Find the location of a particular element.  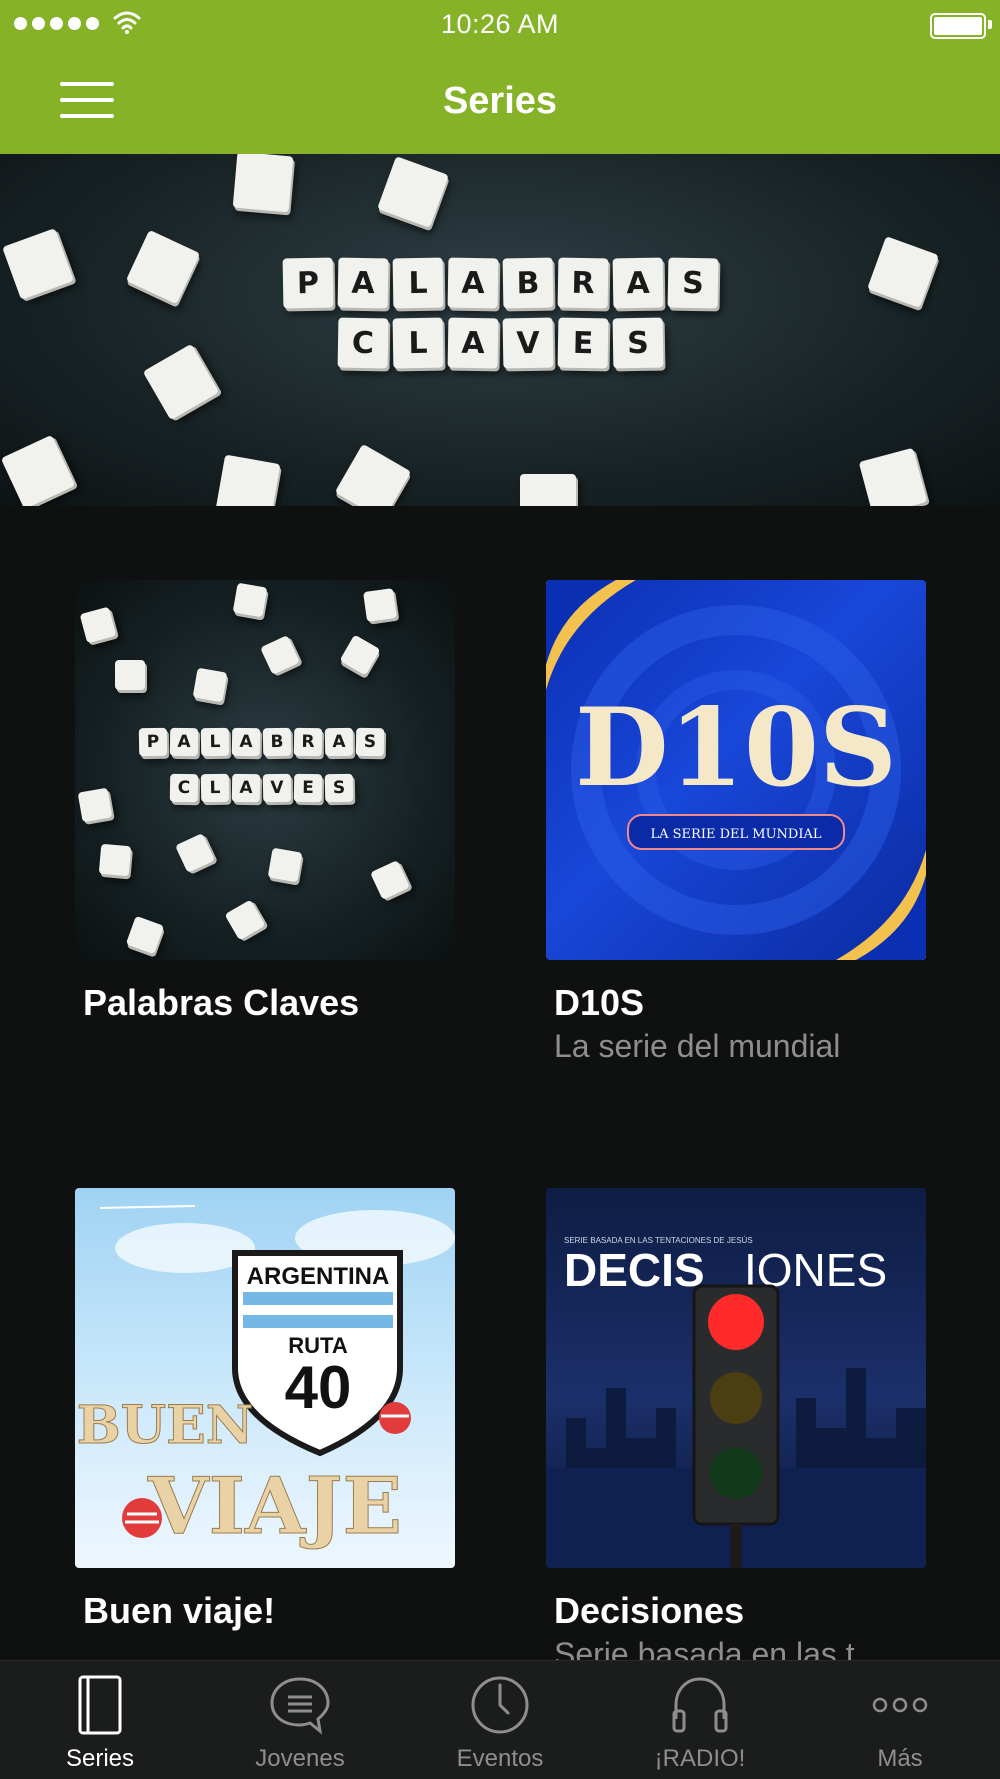

tab-radio: ¡RADIO! is located at coordinates (700, 1720).